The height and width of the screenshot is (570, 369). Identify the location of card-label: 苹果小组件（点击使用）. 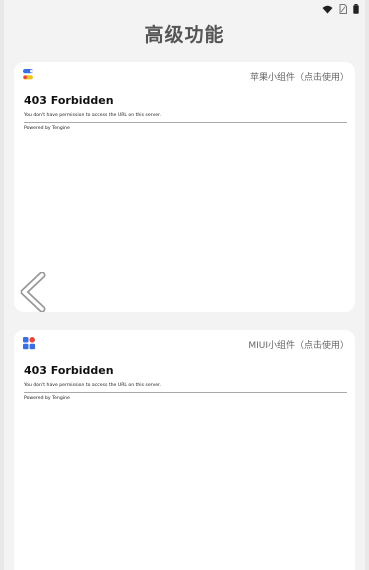
(299, 76).